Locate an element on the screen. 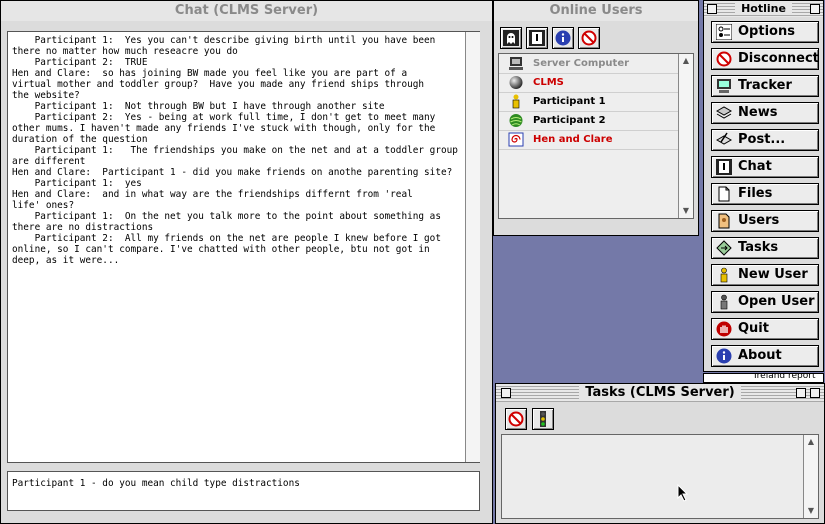  news-button: News is located at coordinates (765, 113).